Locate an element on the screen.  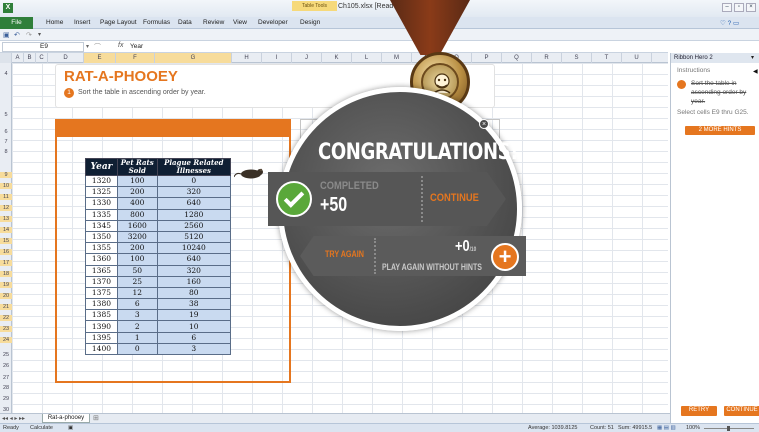
row-header: 8 is located at coordinates (6, 152).